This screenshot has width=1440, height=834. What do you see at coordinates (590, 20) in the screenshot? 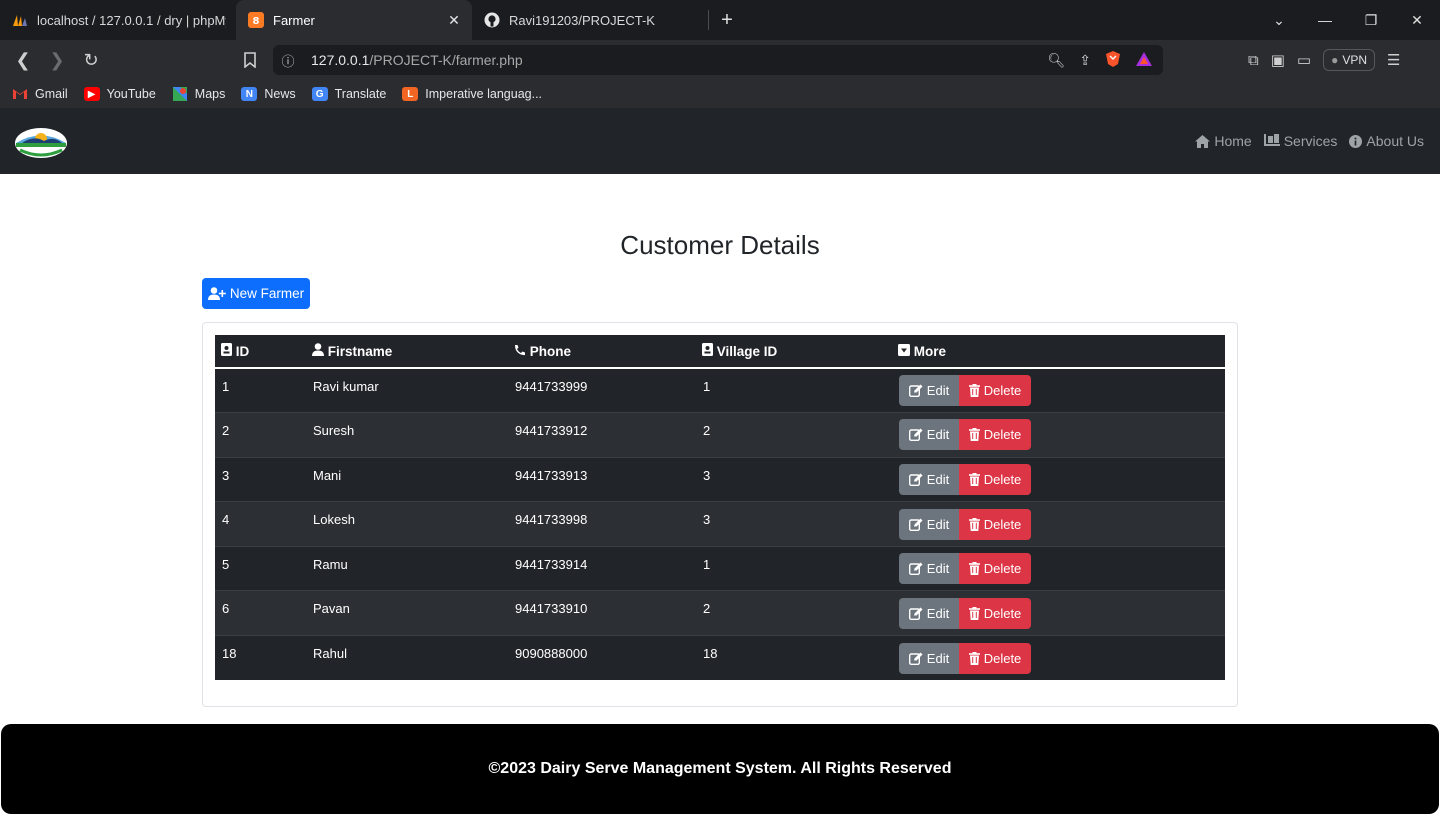
I see `tab-github: Ravi191203/PROJECT-K` at bounding box center [590, 20].